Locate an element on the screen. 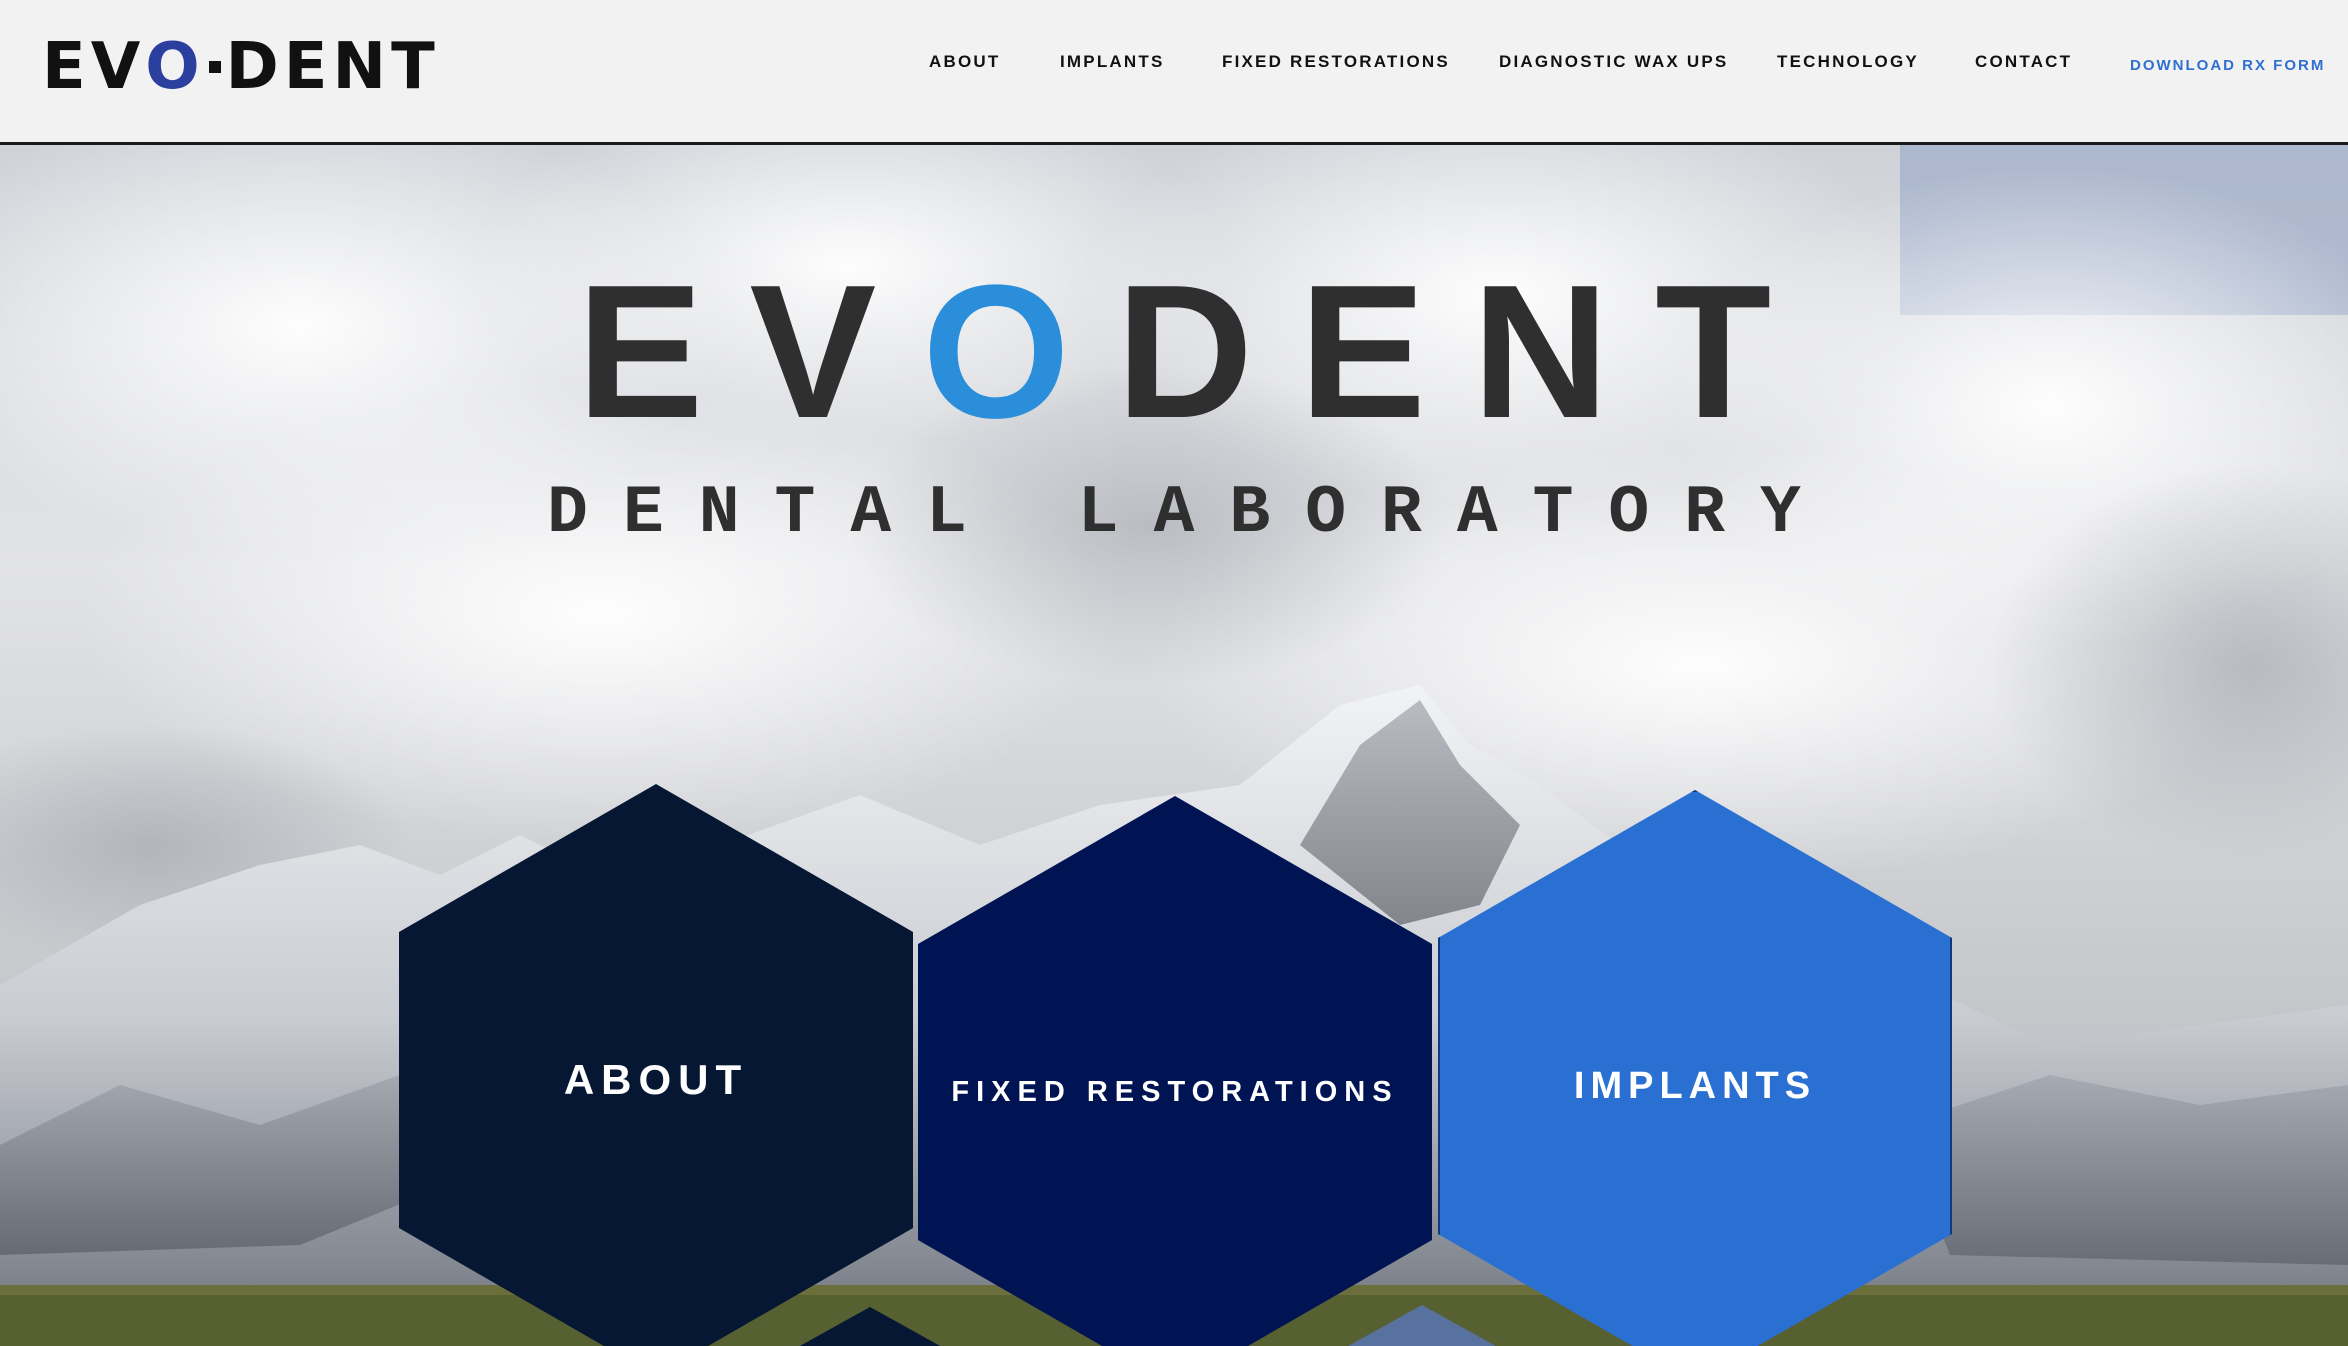 The image size is (2348, 1346). hero-title: EVODENT is located at coordinates (1174, 352).